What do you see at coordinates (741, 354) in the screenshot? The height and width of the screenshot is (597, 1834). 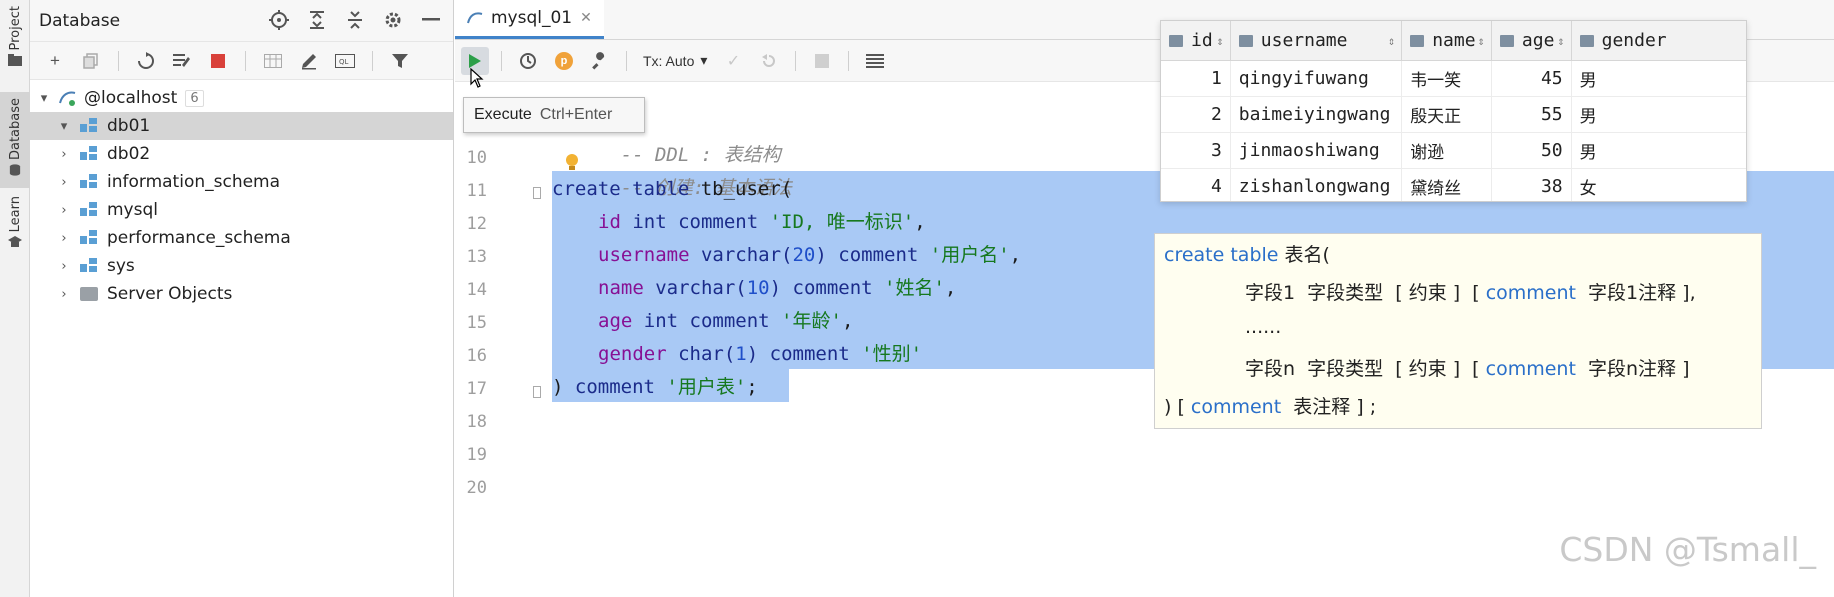 I see `number-token: 1` at bounding box center [741, 354].